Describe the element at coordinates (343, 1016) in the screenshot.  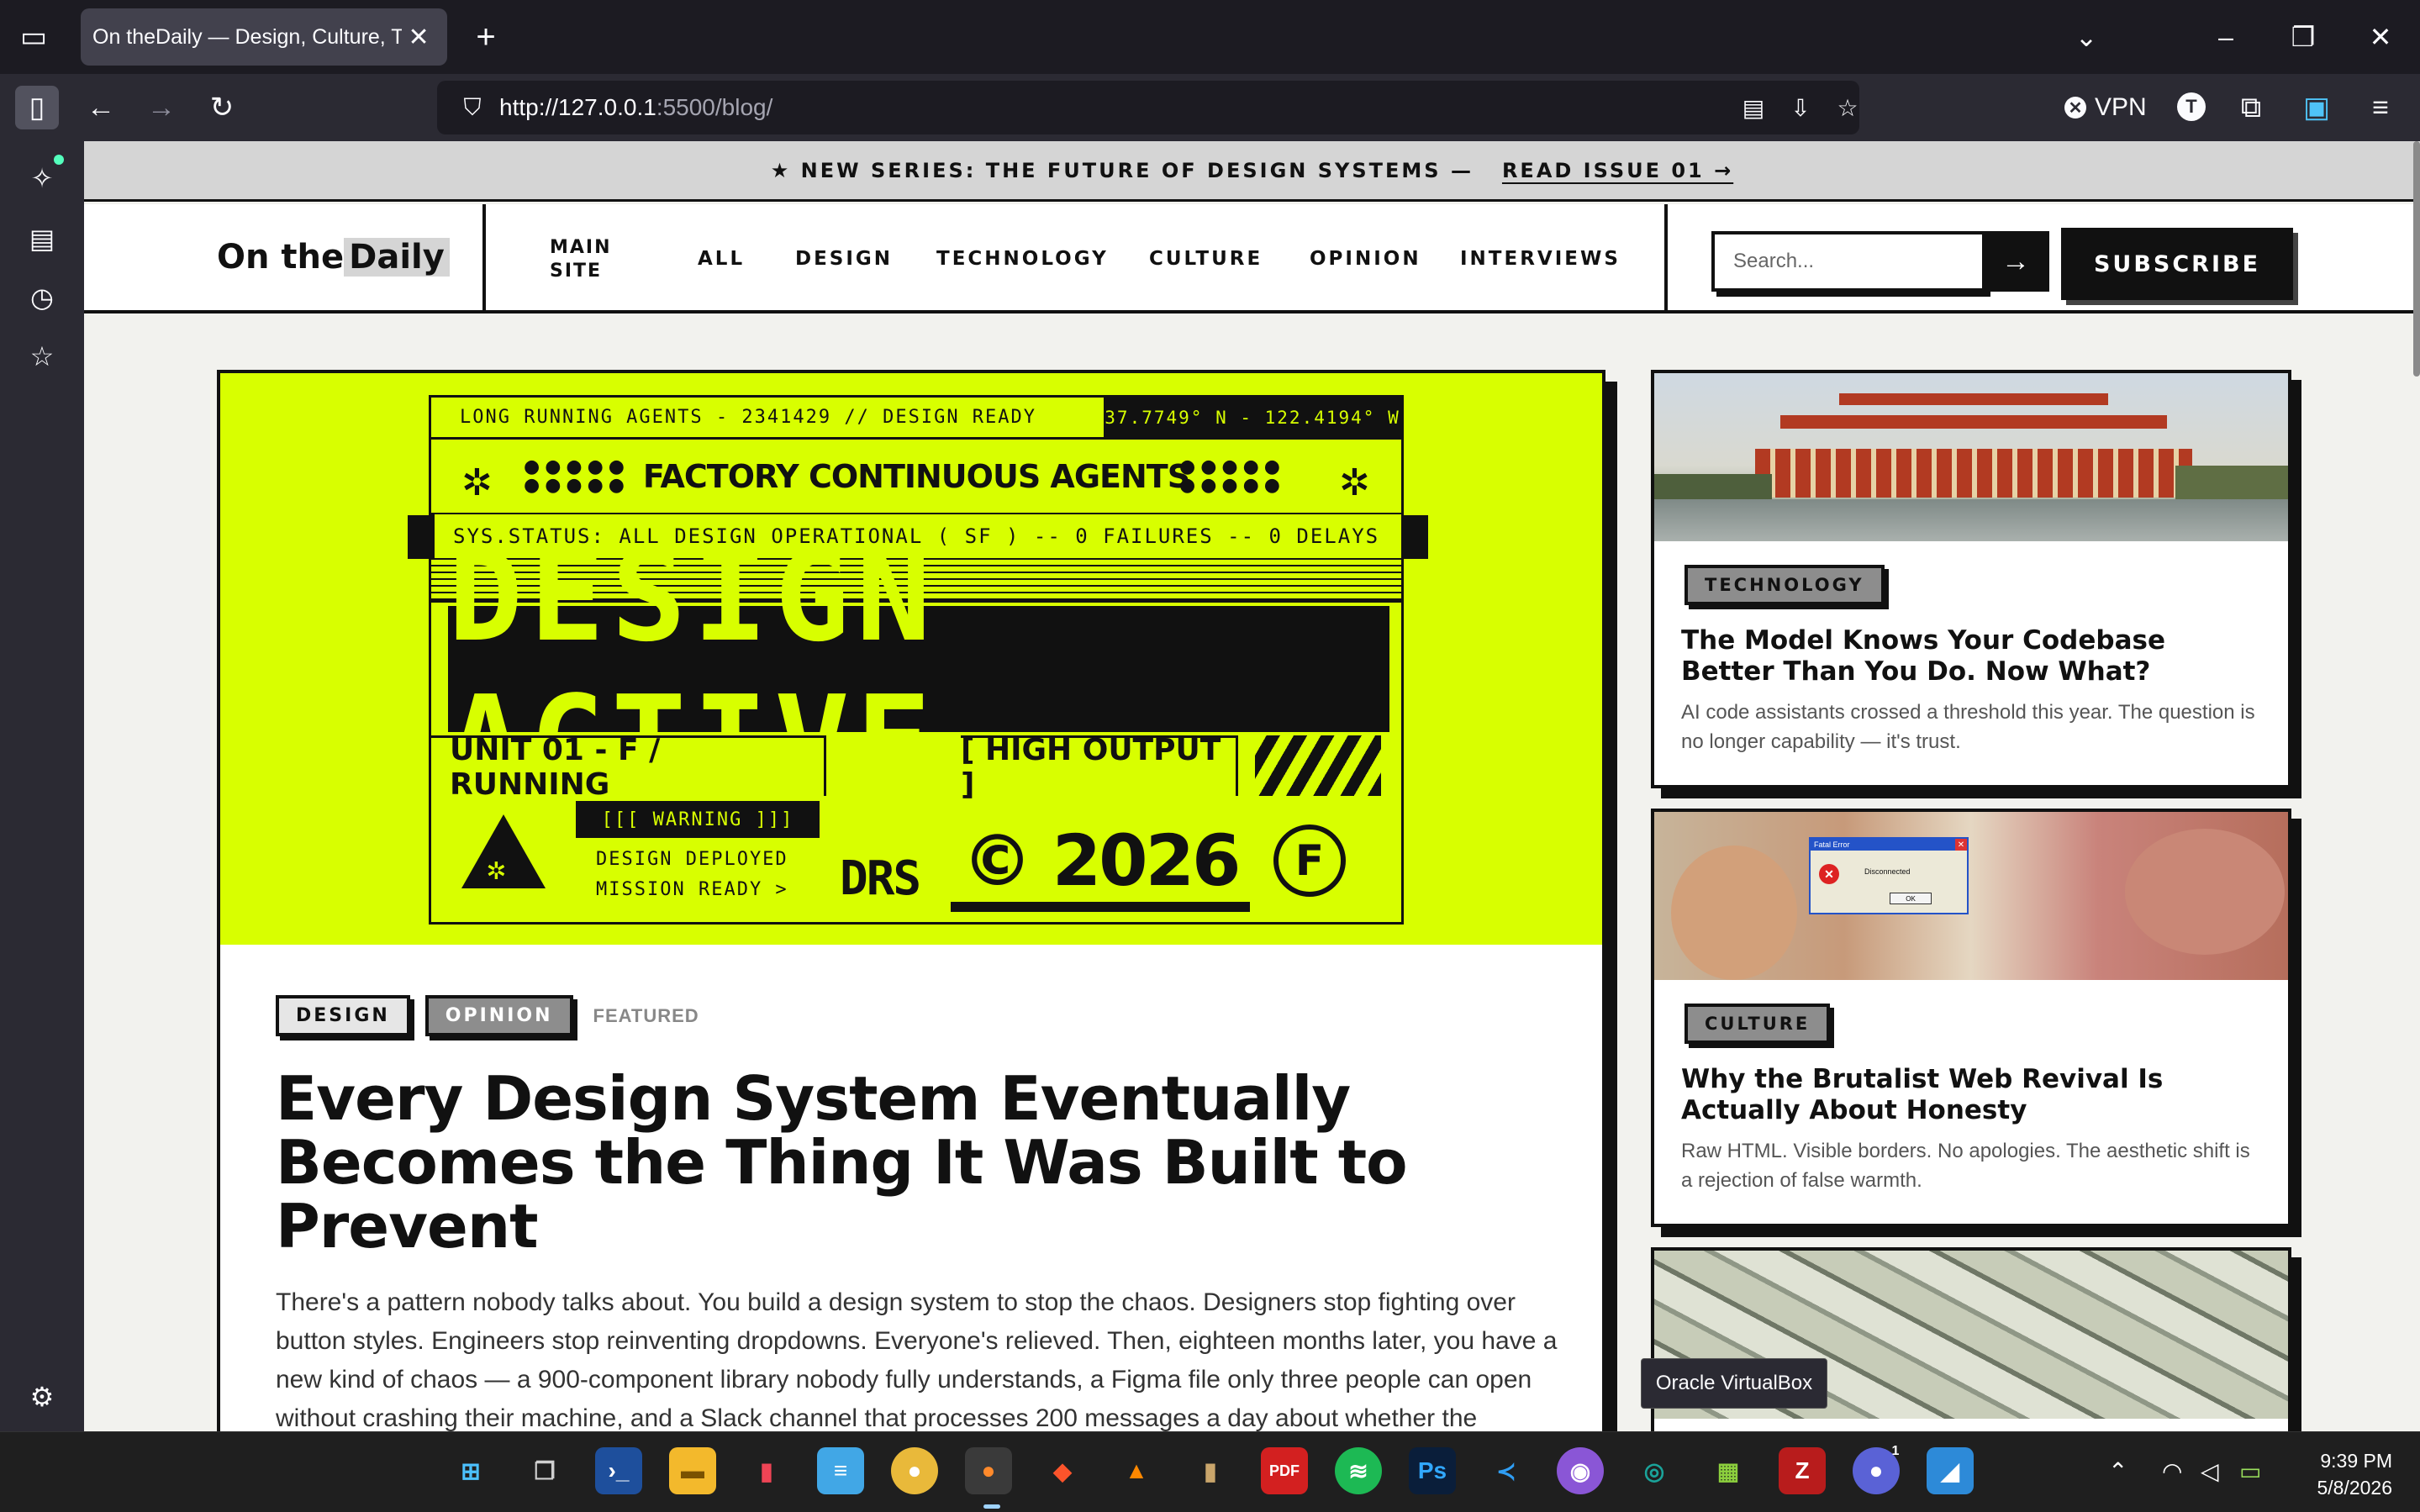
I see `tag-design: DESIGN` at that location.